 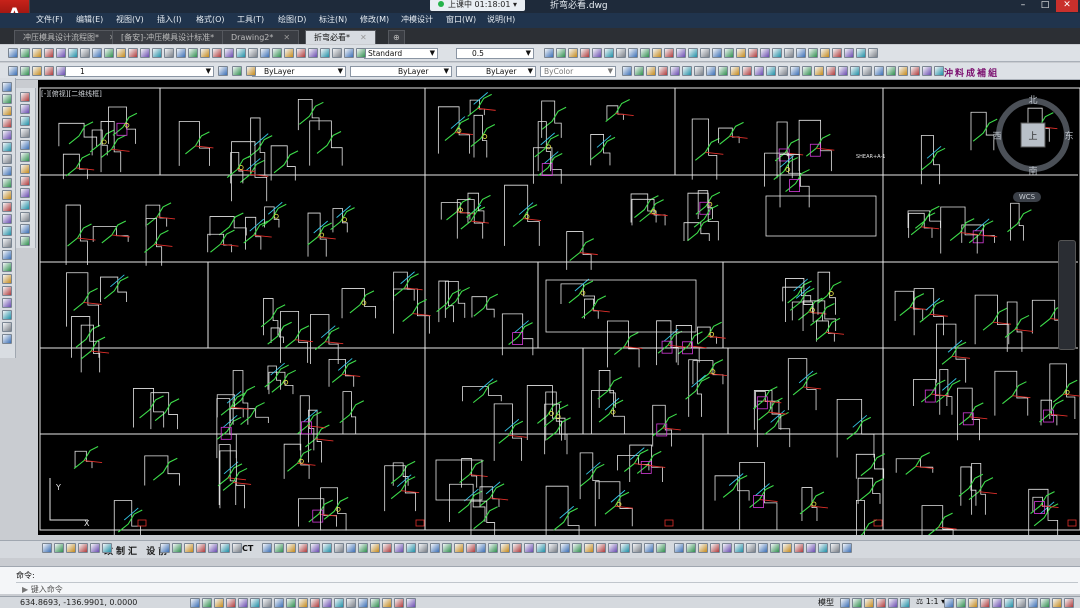 I want to click on recording-indicator: 上课中 01:18:01 ▾, so click(x=478, y=5).